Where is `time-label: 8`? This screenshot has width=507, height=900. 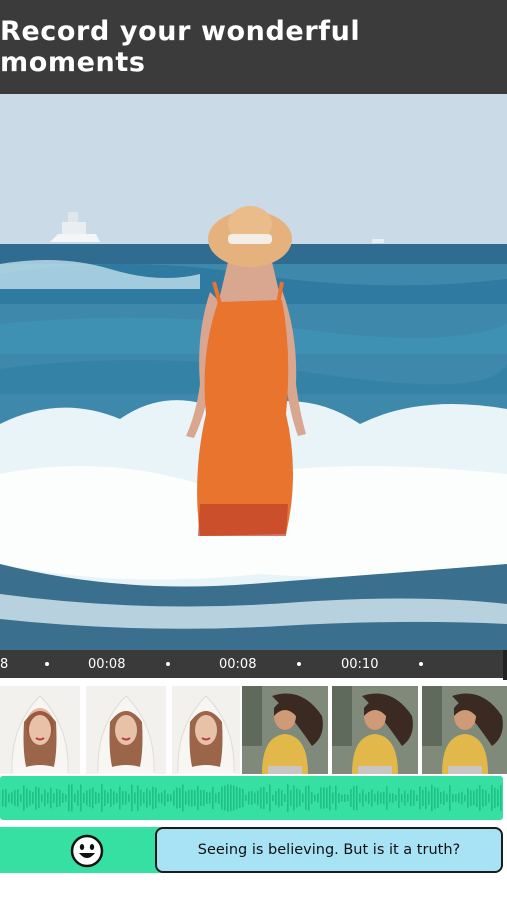 time-label: 8 is located at coordinates (4, 664).